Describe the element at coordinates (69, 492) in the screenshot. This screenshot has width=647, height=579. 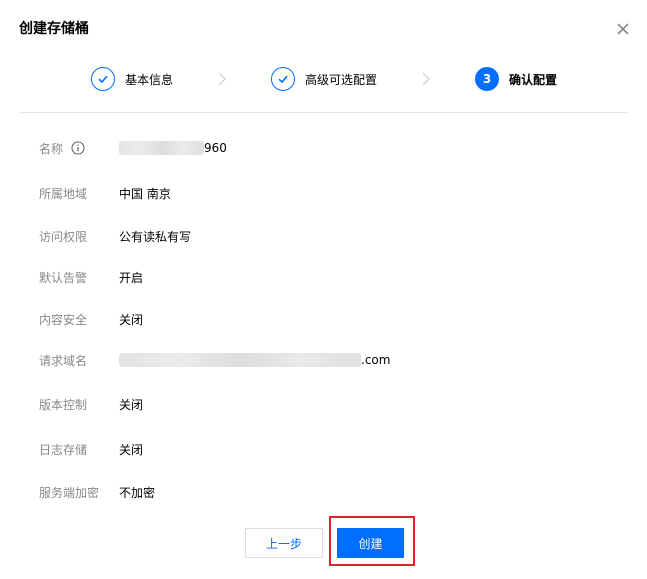
I see `row-encryption-label: 服务端加密` at that location.